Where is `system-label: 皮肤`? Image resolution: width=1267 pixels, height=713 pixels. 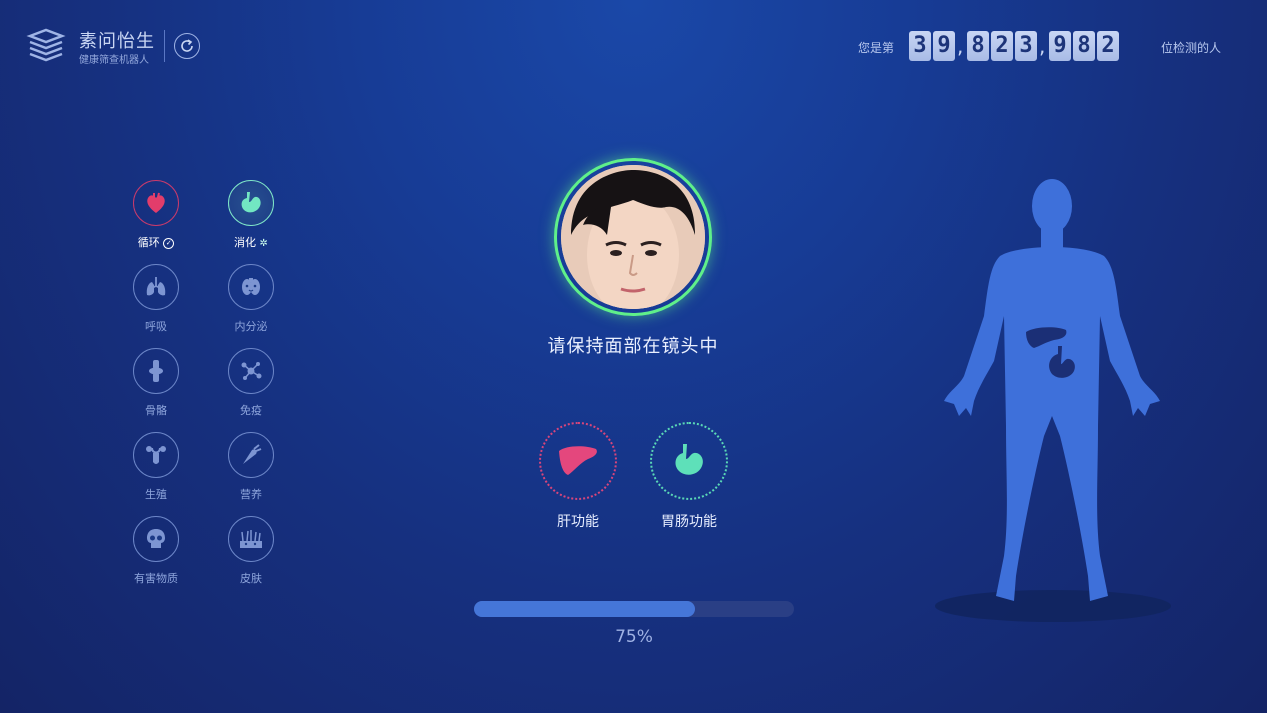 system-label: 皮肤 is located at coordinates (251, 578).